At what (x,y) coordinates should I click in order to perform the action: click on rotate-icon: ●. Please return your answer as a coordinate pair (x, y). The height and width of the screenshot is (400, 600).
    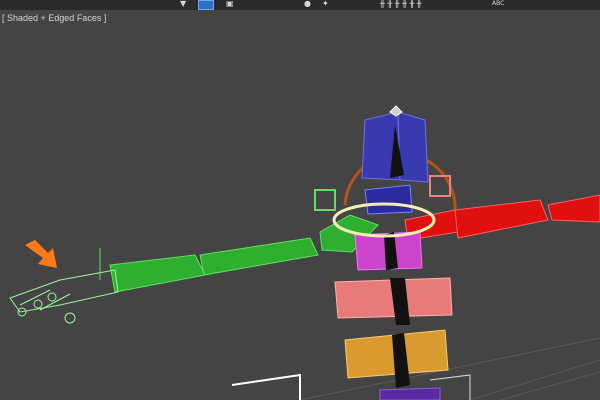
    Looking at the image, I should click on (307, 4).